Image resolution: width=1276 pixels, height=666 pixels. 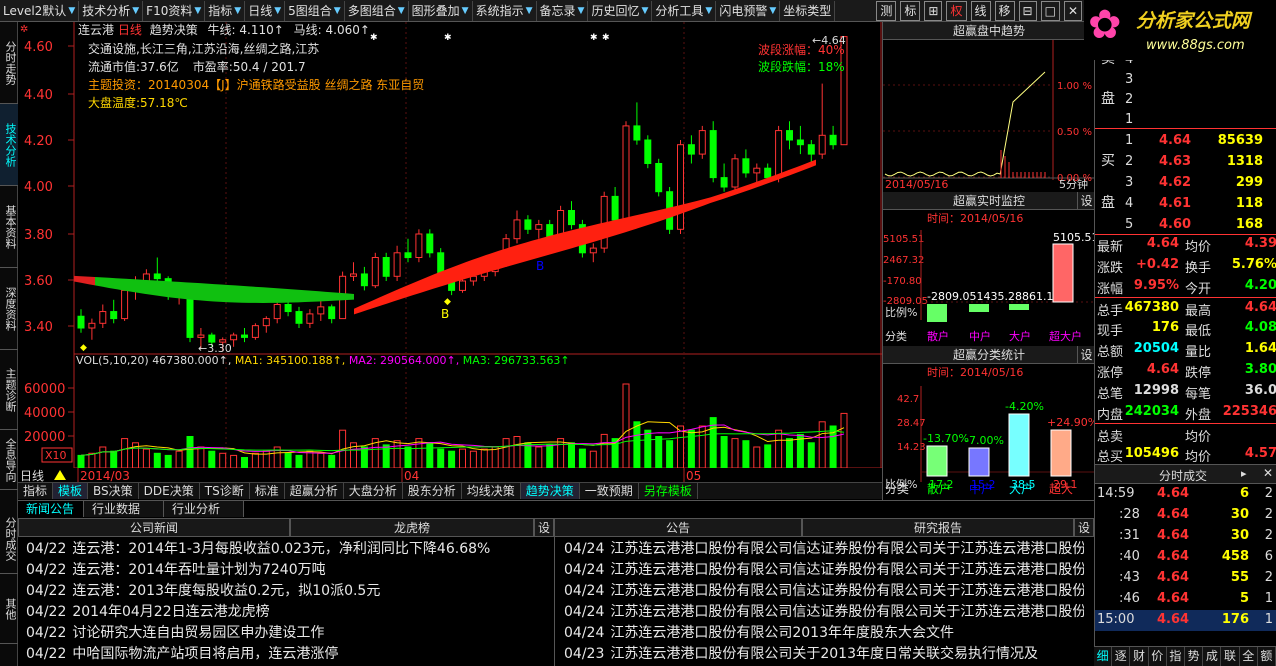 What do you see at coordinates (435, 11) in the screenshot?
I see `toolbar-label: 图形叠加` at bounding box center [435, 11].